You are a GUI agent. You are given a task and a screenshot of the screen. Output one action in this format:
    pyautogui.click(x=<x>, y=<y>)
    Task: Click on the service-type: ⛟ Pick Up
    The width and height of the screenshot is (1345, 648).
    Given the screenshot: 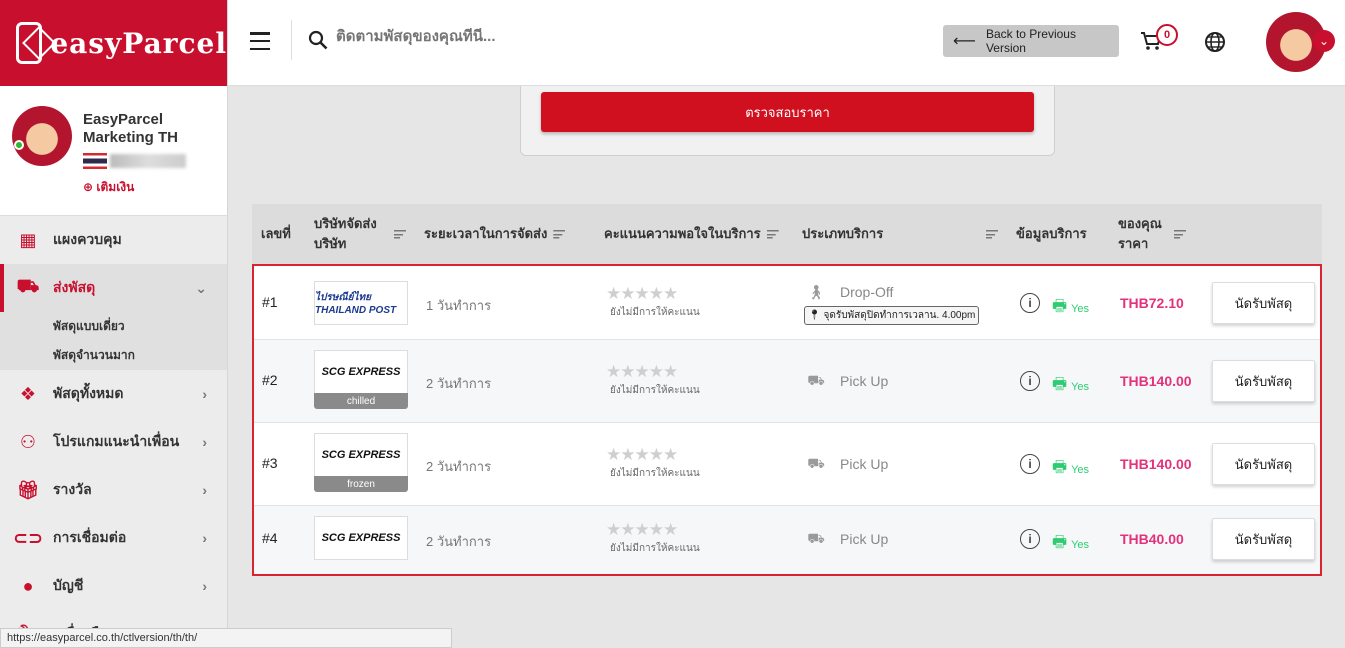 What is the action you would take?
    pyautogui.click(x=846, y=381)
    